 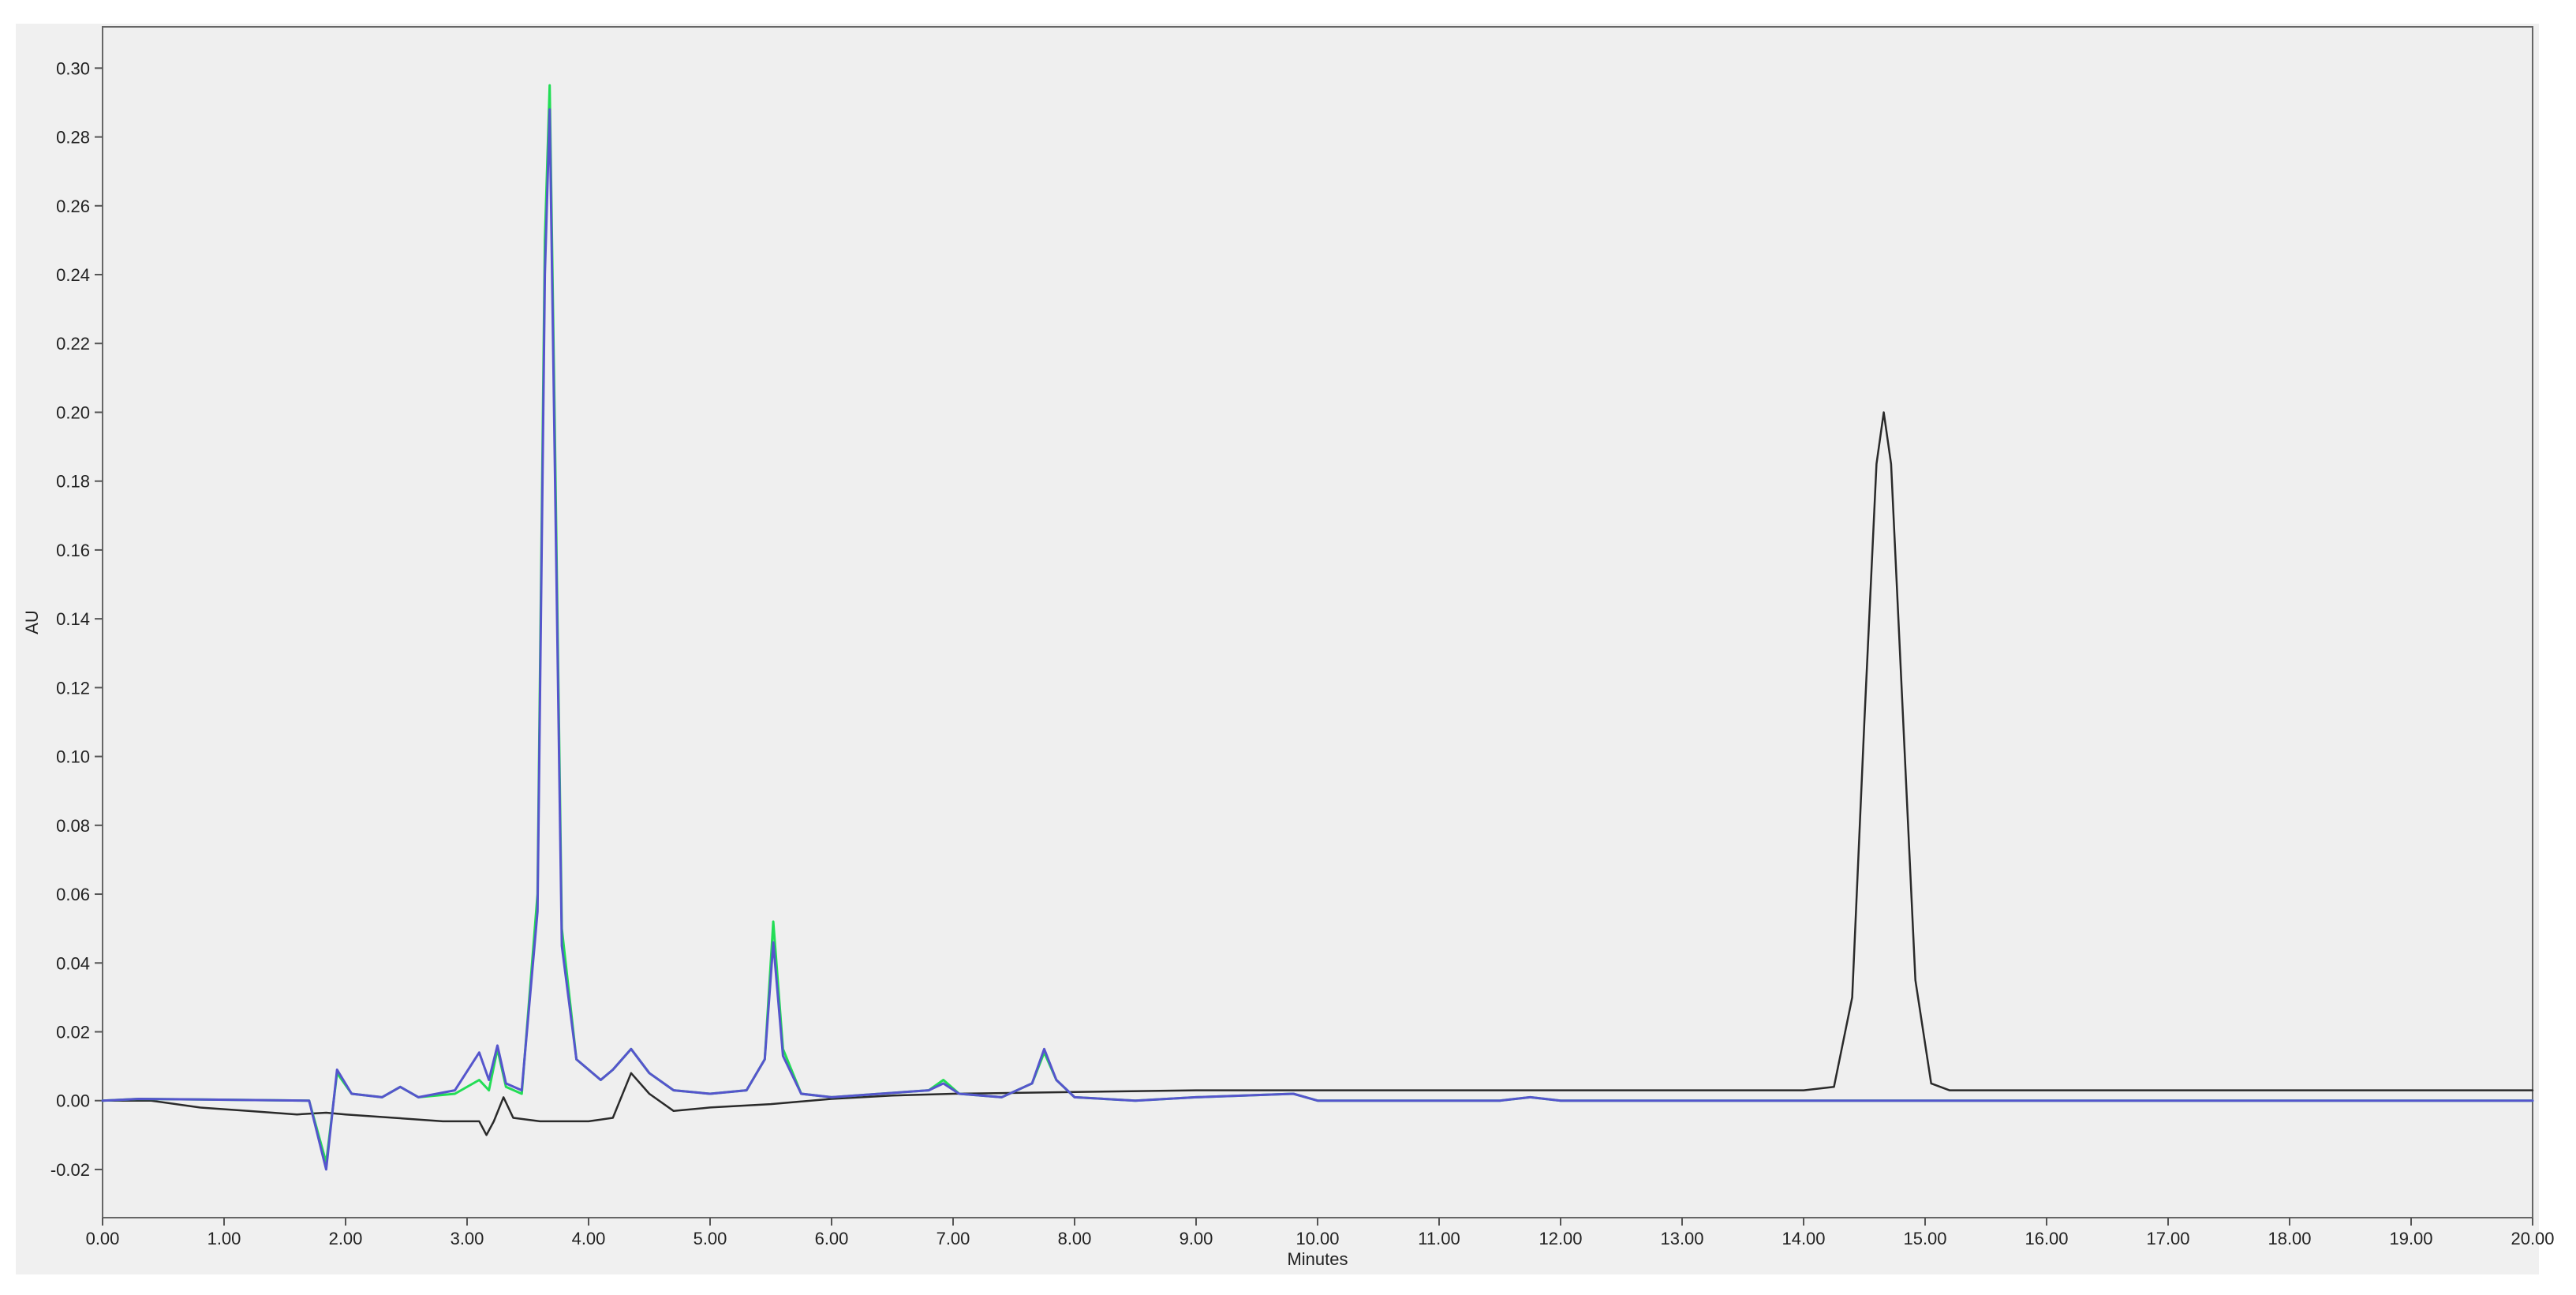 What do you see at coordinates (1560, 1238) in the screenshot?
I see `x-tick-label: 12.00` at bounding box center [1560, 1238].